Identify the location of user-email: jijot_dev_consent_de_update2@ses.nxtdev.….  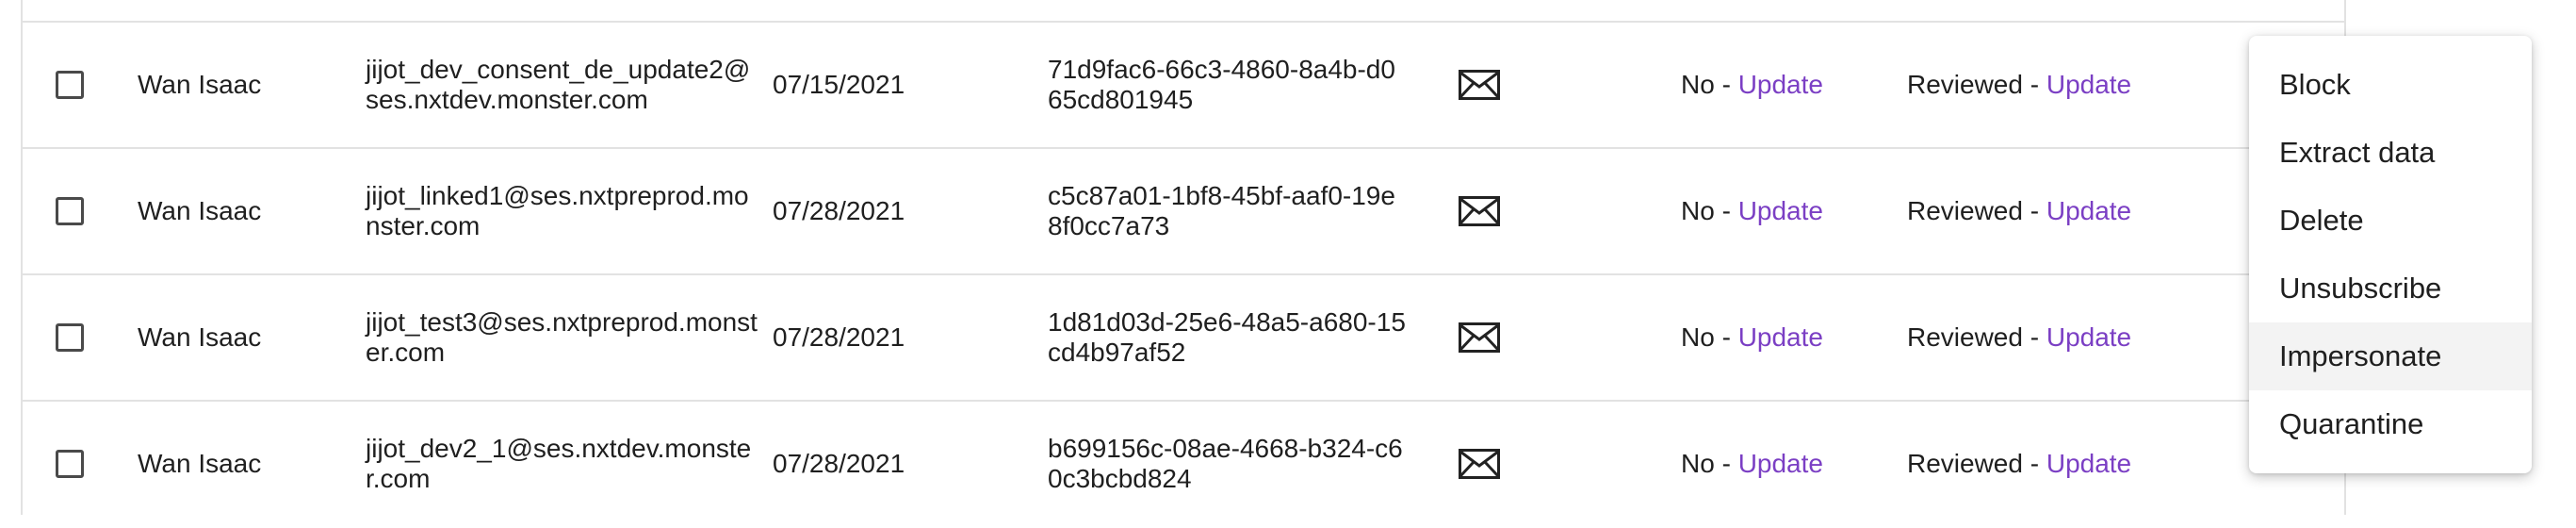
(558, 84).